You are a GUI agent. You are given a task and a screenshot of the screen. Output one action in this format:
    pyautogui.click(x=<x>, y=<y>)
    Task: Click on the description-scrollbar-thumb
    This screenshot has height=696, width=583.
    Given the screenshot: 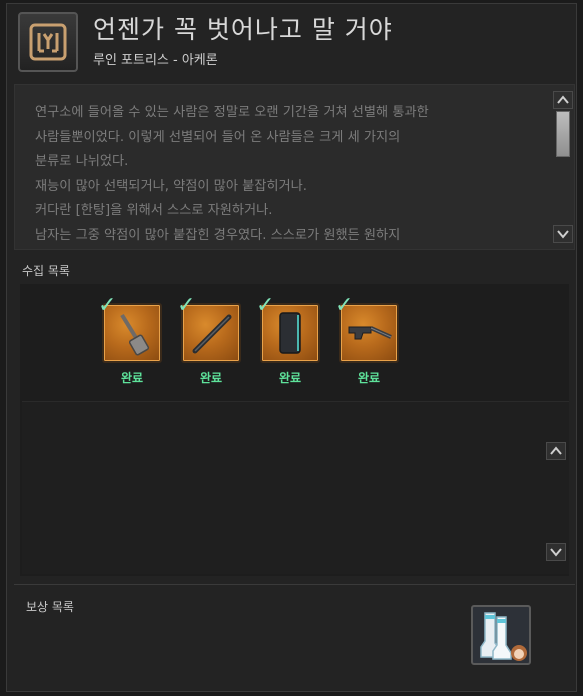 What is the action you would take?
    pyautogui.click(x=563, y=134)
    